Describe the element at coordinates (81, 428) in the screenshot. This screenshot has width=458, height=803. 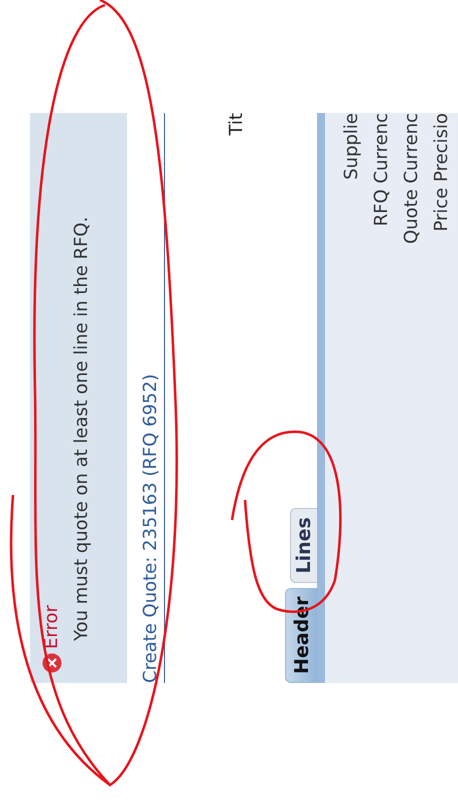
I see `error-message: You must quote on at least one line in the RFQ.` at that location.